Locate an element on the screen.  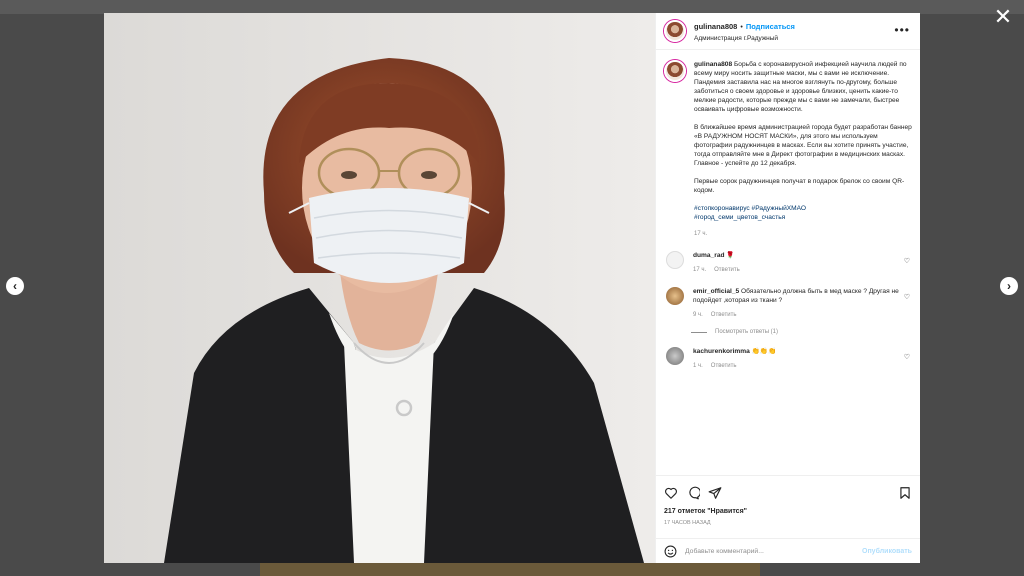
comment-text: 🌹 is located at coordinates (730, 255).